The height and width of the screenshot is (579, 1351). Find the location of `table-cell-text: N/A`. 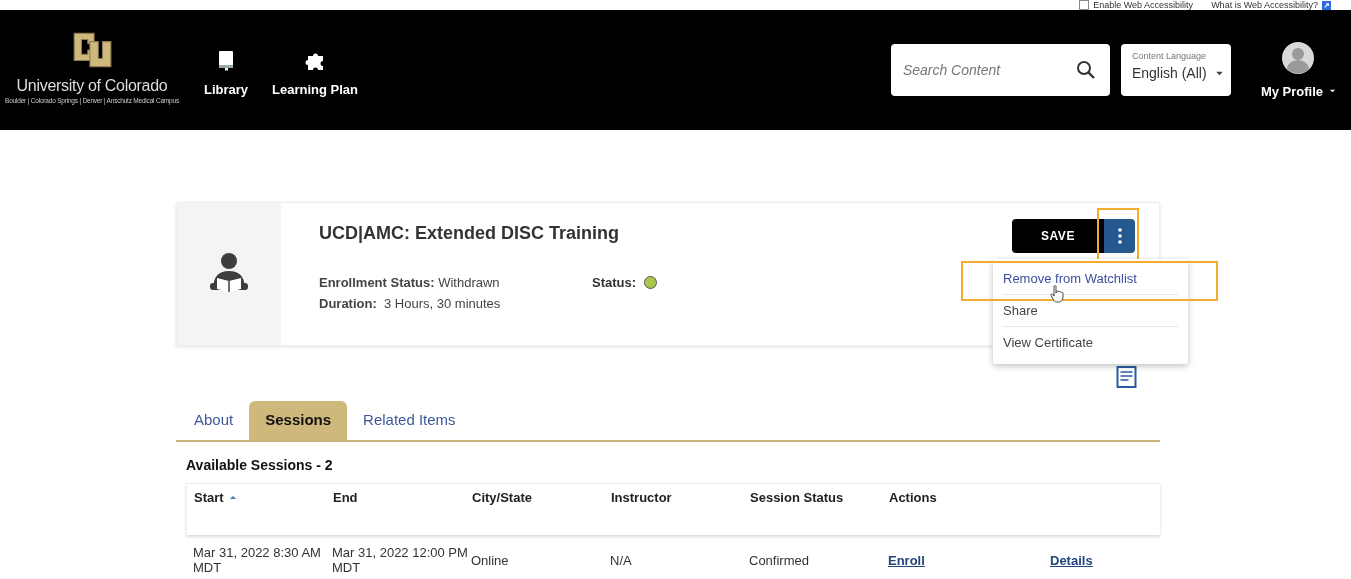

table-cell-text: N/A is located at coordinates (621, 560).